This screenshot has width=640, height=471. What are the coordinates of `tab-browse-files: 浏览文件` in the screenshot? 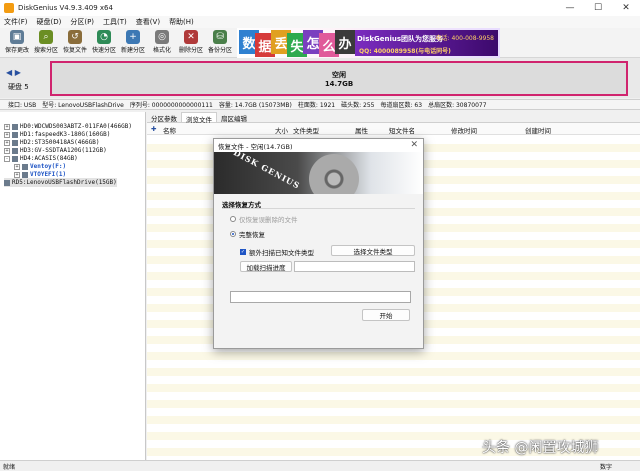 It's located at (199, 118).